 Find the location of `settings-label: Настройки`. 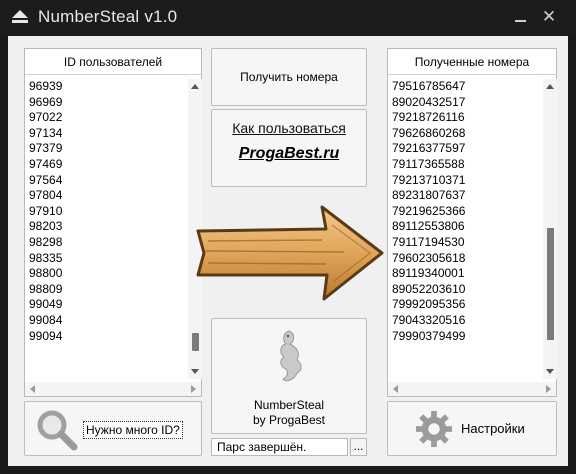

settings-label: Настройки is located at coordinates (493, 428).